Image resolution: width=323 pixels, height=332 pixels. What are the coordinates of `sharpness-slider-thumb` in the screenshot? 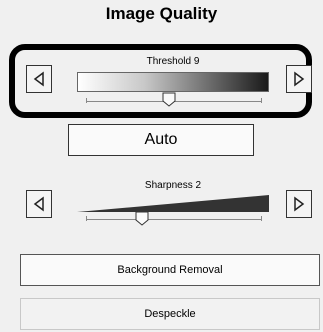 It's located at (142, 218).